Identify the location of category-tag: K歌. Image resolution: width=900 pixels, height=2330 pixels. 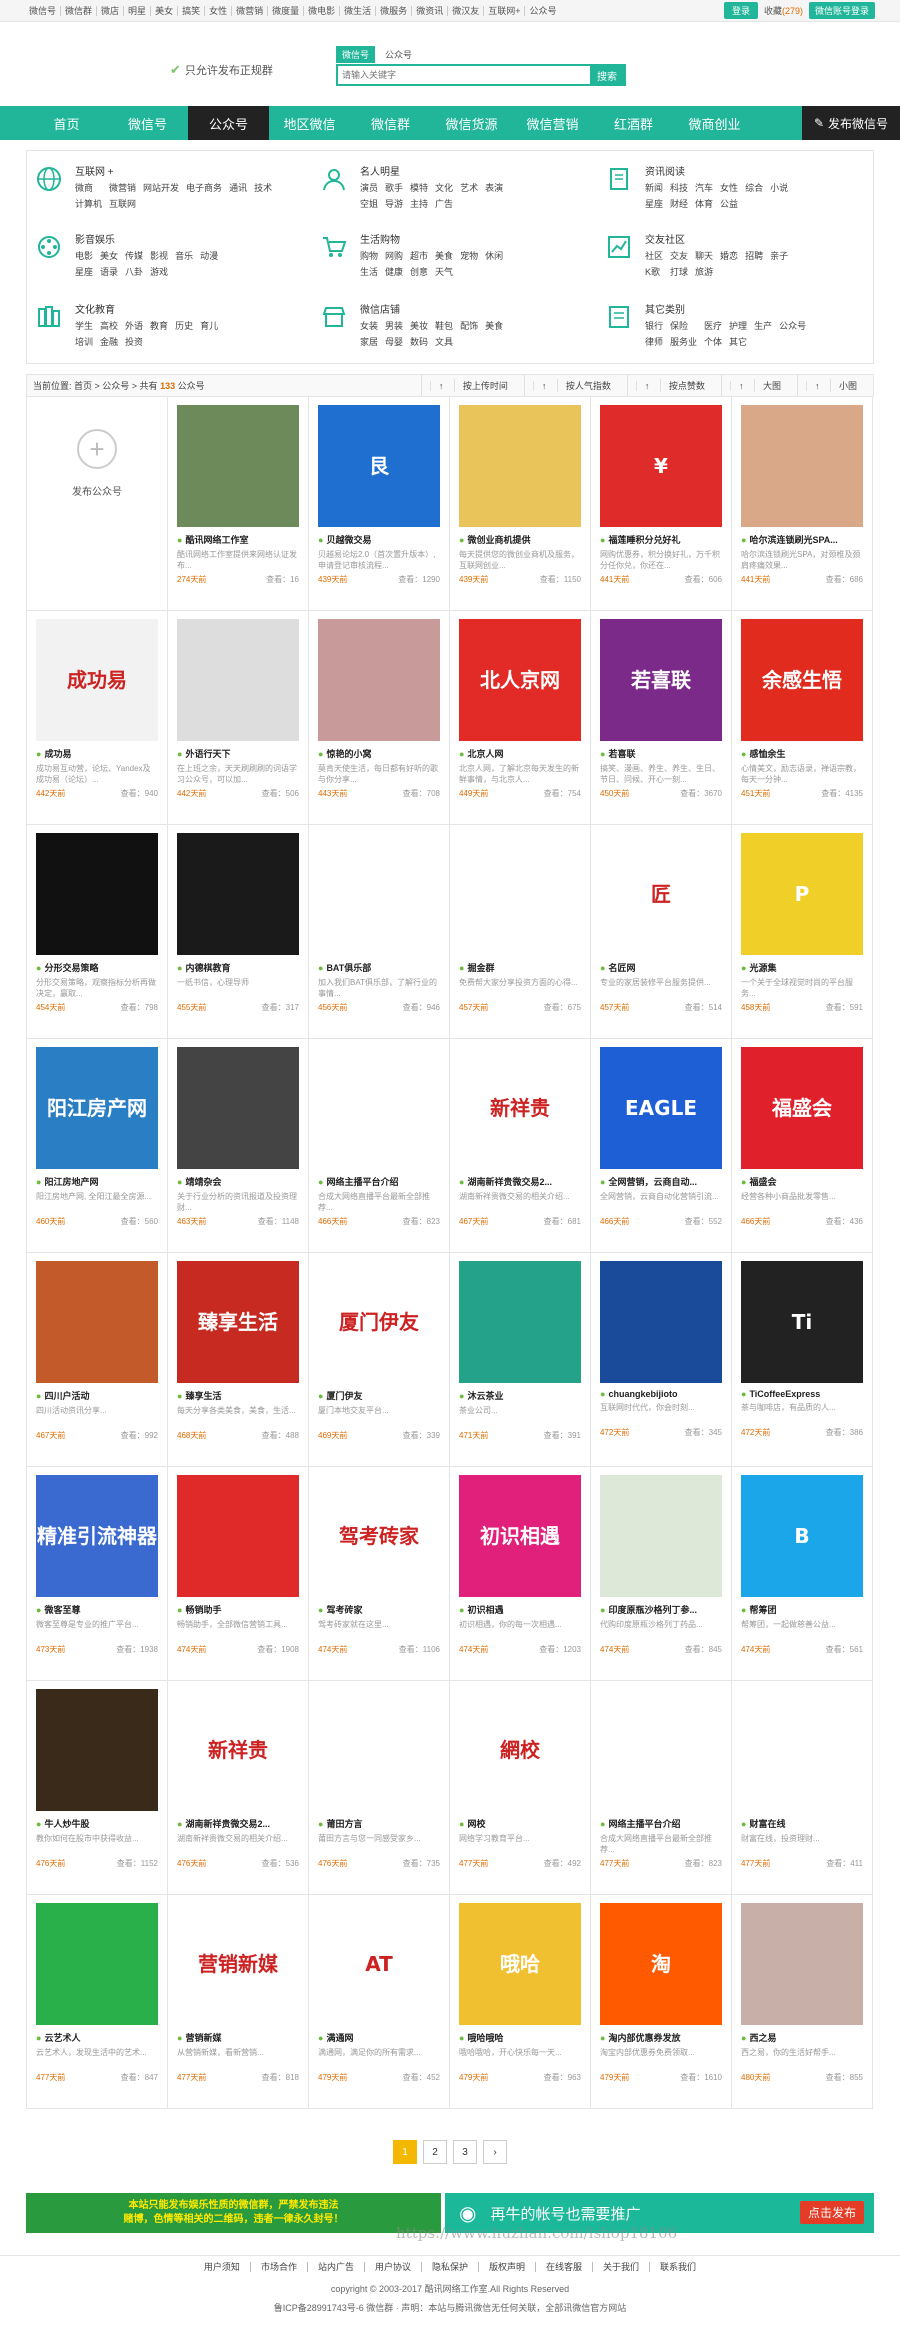
(654, 271).